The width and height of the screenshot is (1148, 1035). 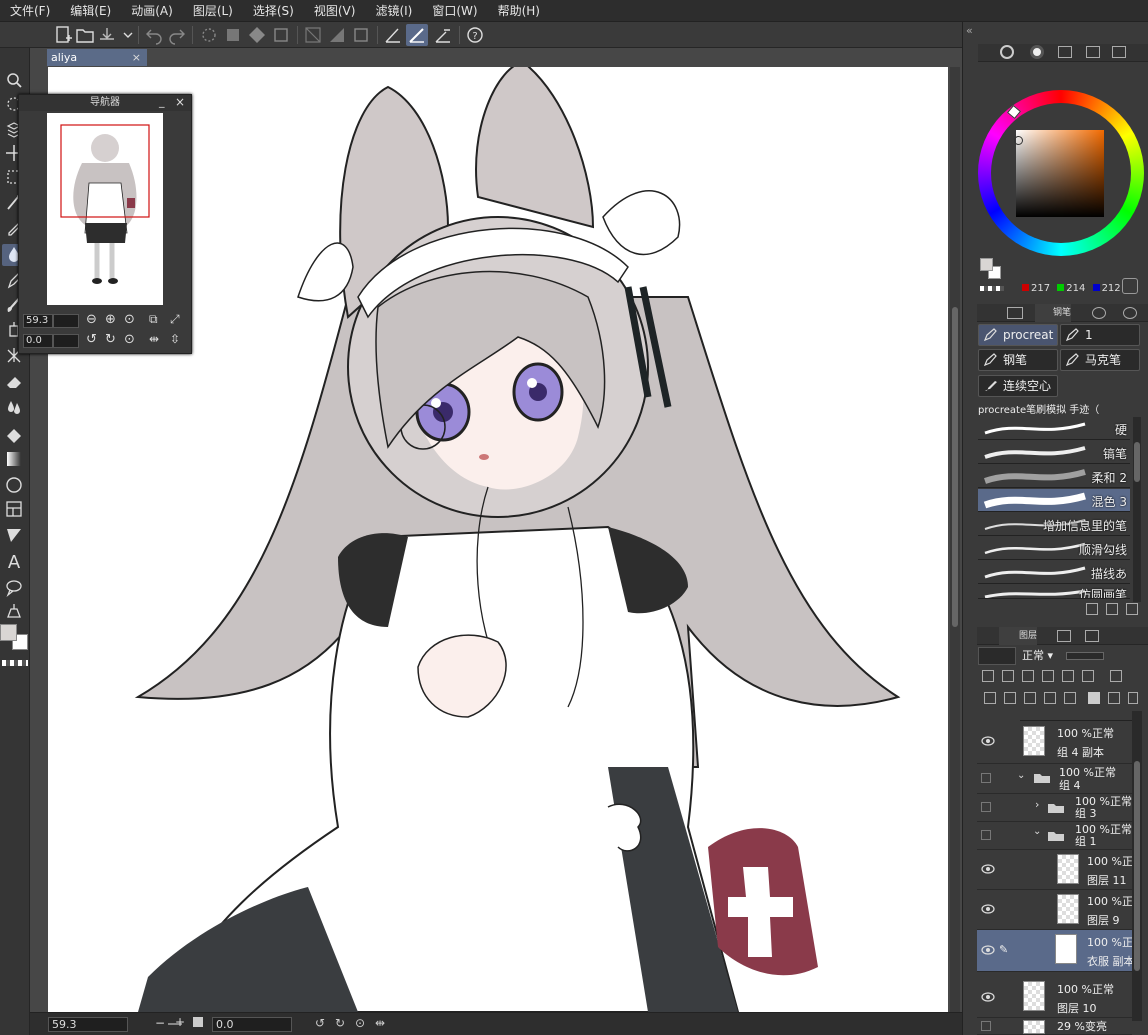 What do you see at coordinates (955, 467) in the screenshot?
I see `scrollbar-thumb` at bounding box center [955, 467].